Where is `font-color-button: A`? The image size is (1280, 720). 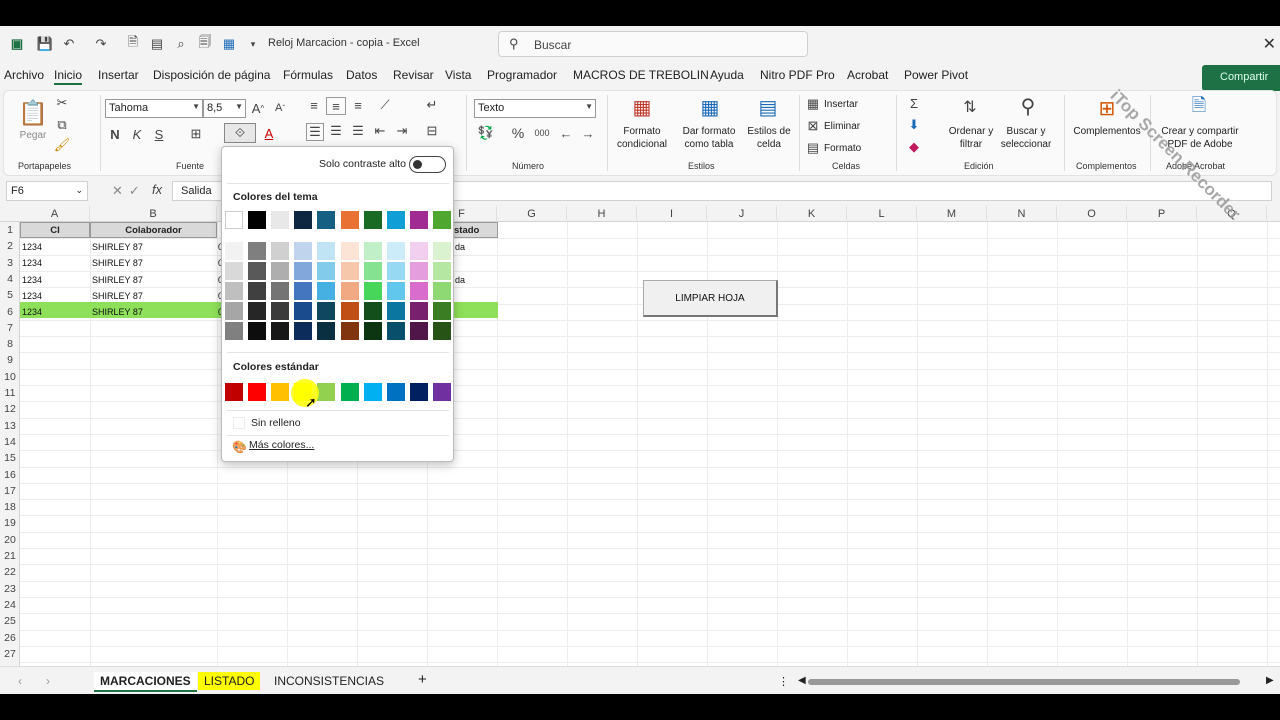
font-color-button: A is located at coordinates (269, 133).